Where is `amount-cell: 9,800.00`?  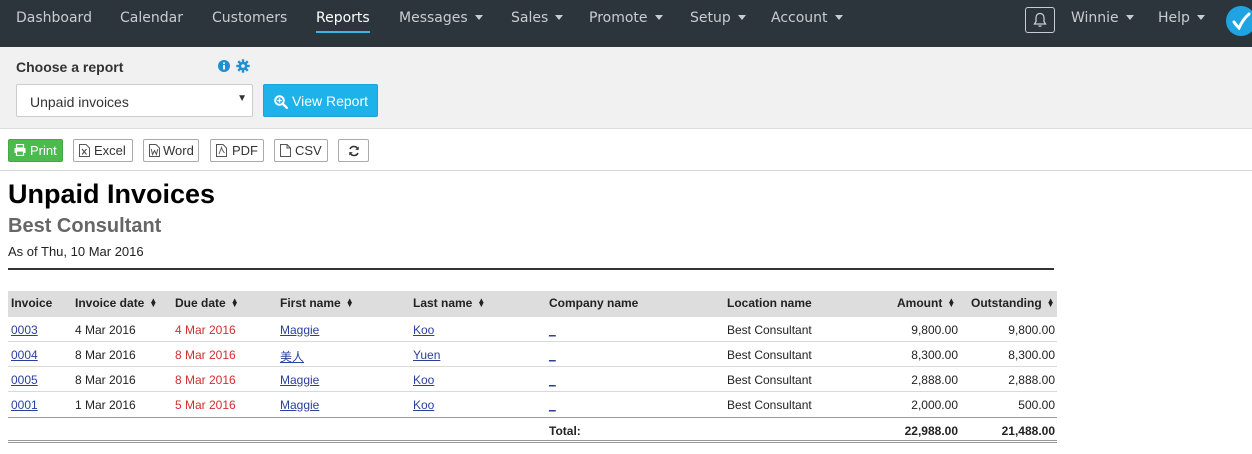
amount-cell: 9,800.00 is located at coordinates (934, 330).